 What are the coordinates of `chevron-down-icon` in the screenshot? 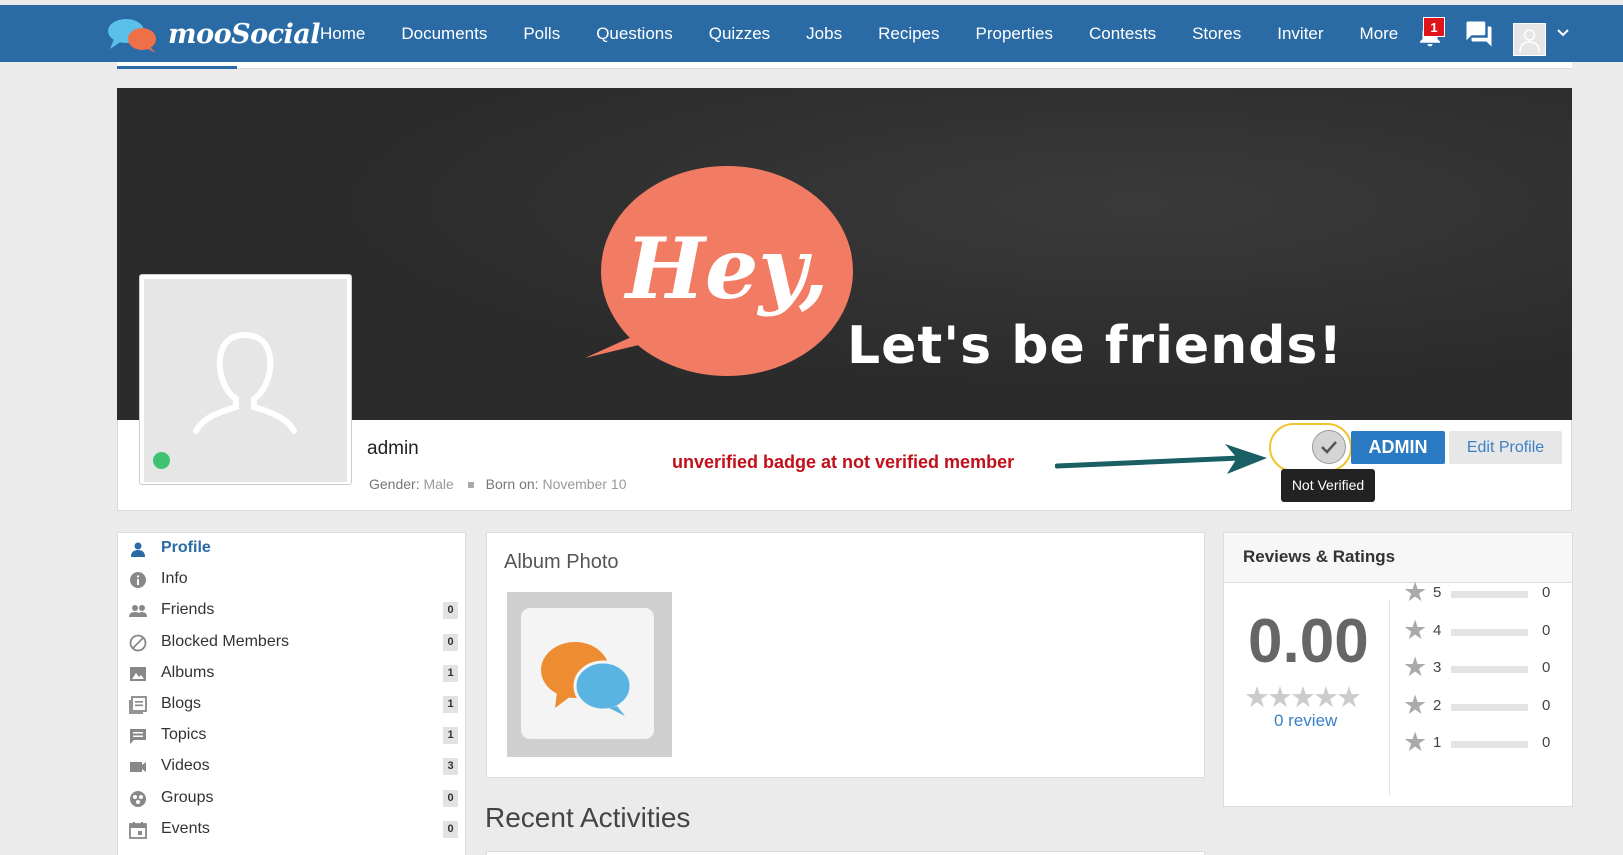 It's located at (1563, 33).